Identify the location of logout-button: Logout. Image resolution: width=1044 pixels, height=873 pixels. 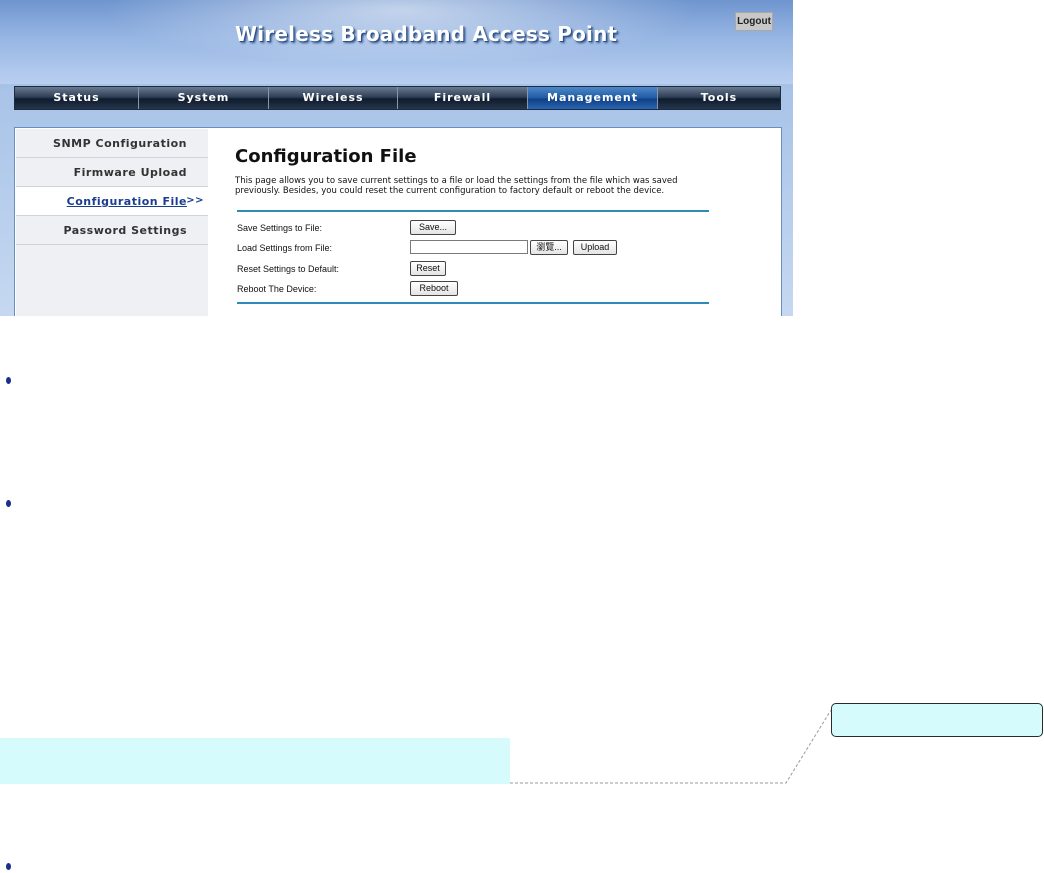
(754, 21).